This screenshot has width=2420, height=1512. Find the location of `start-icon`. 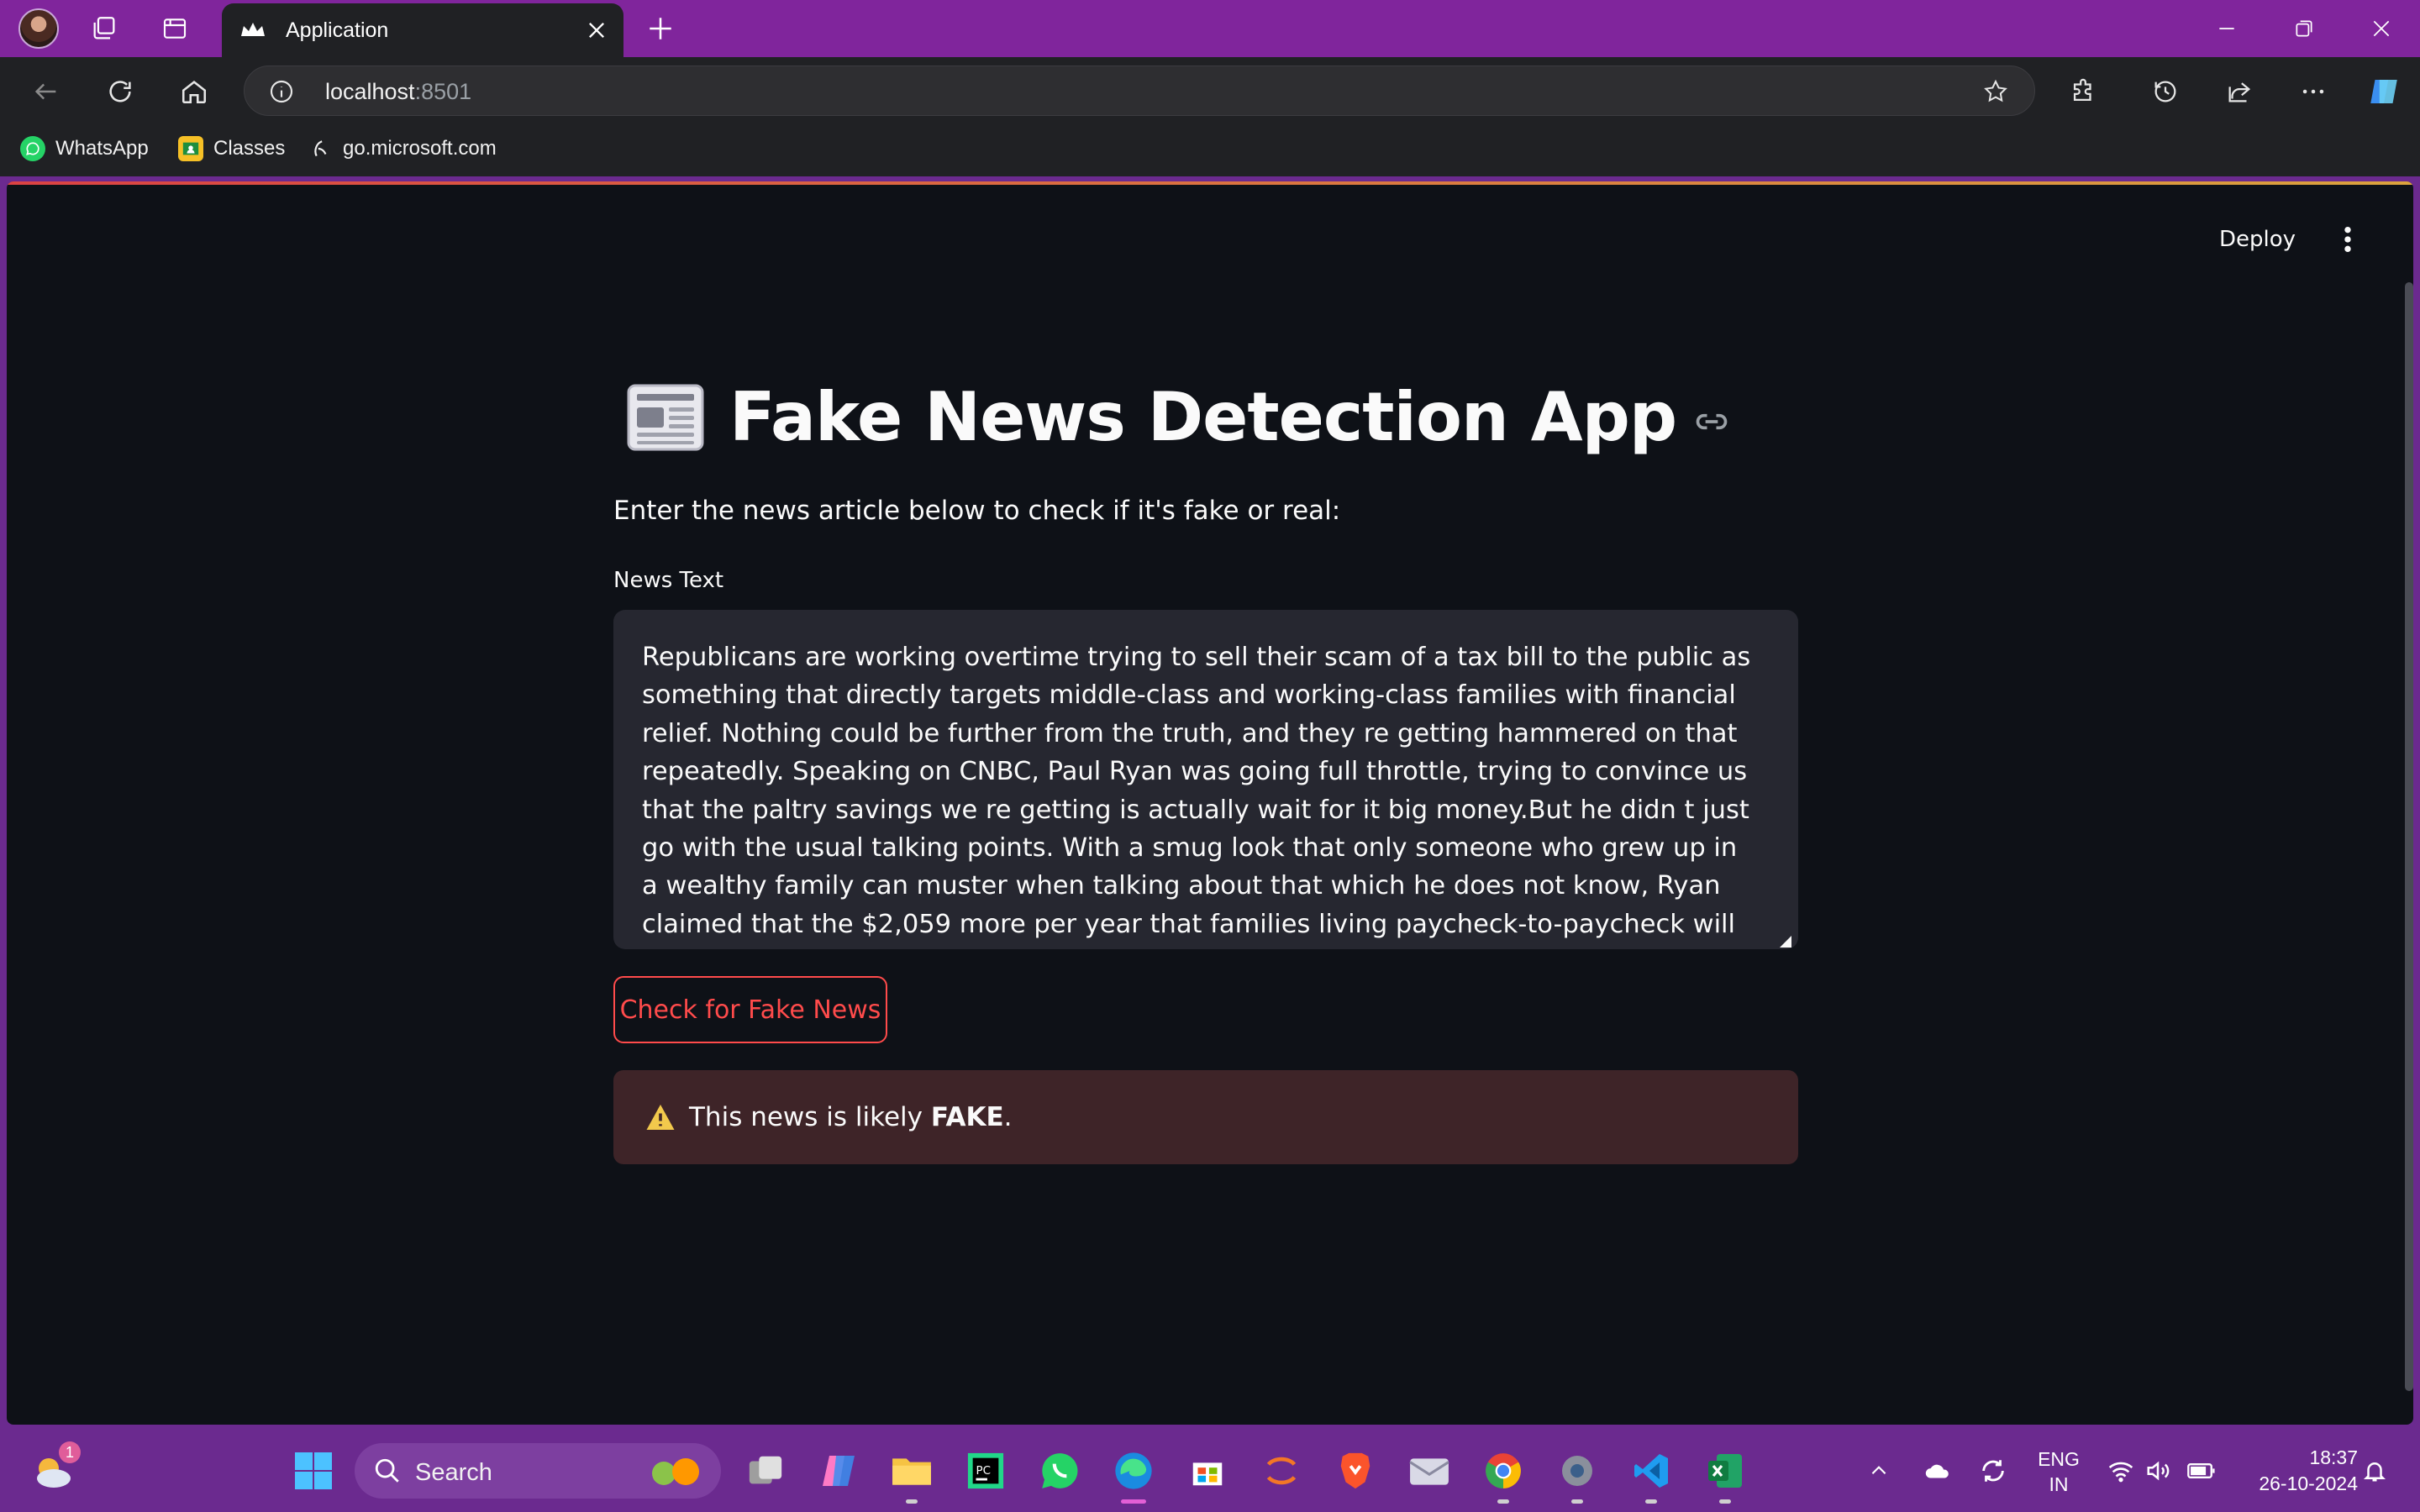

start-icon is located at coordinates (314, 1470).